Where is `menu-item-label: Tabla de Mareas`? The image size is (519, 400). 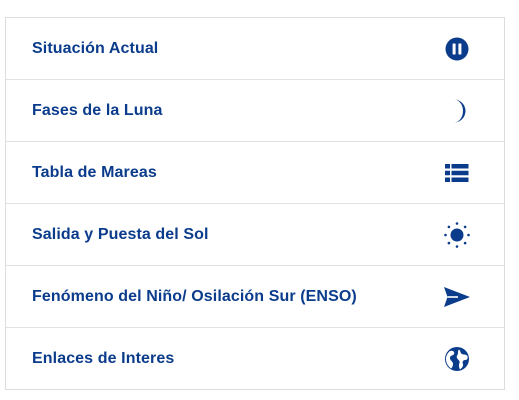
menu-item-label: Tabla de Mareas is located at coordinates (94, 172).